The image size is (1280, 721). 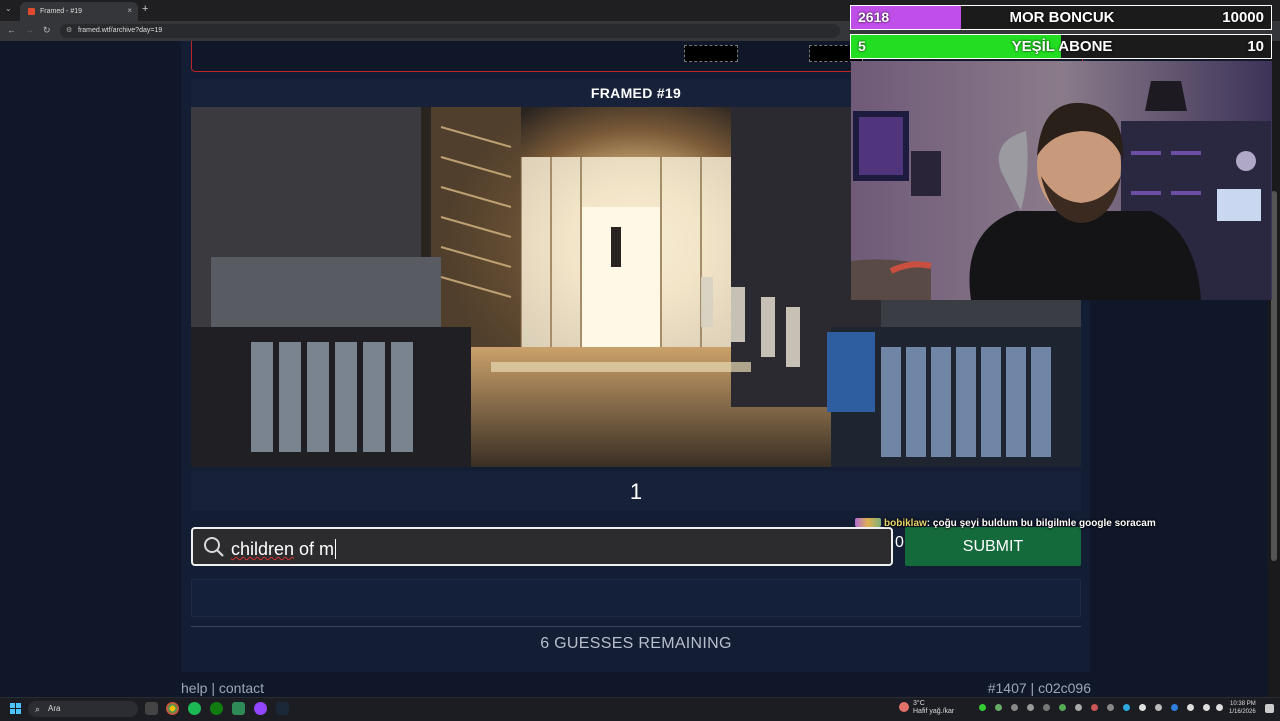 What do you see at coordinates (336, 549) in the screenshot?
I see `text-caret` at bounding box center [336, 549].